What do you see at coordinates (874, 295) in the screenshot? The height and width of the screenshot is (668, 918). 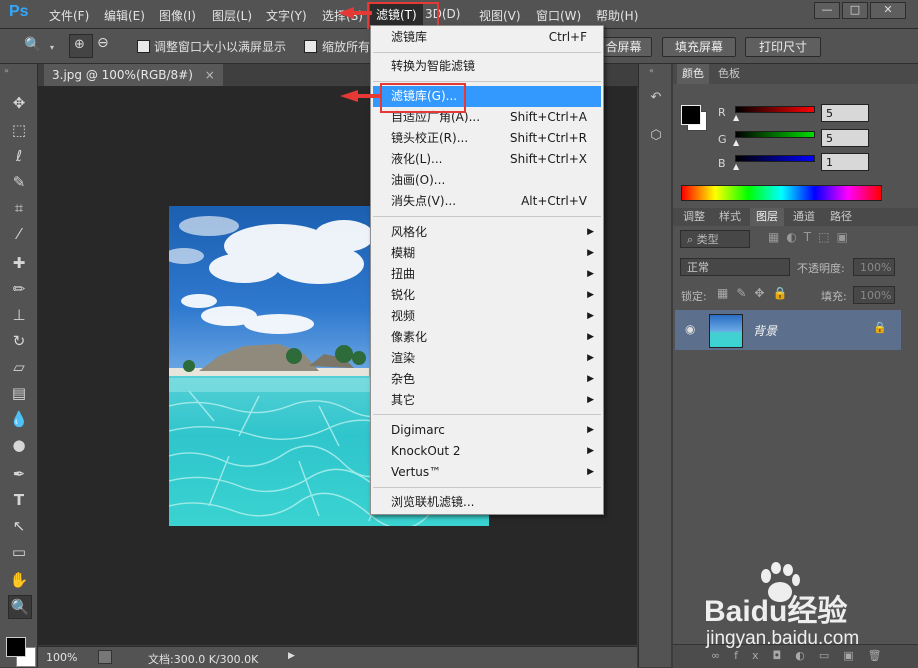 I see `fill-input: 100%` at bounding box center [874, 295].